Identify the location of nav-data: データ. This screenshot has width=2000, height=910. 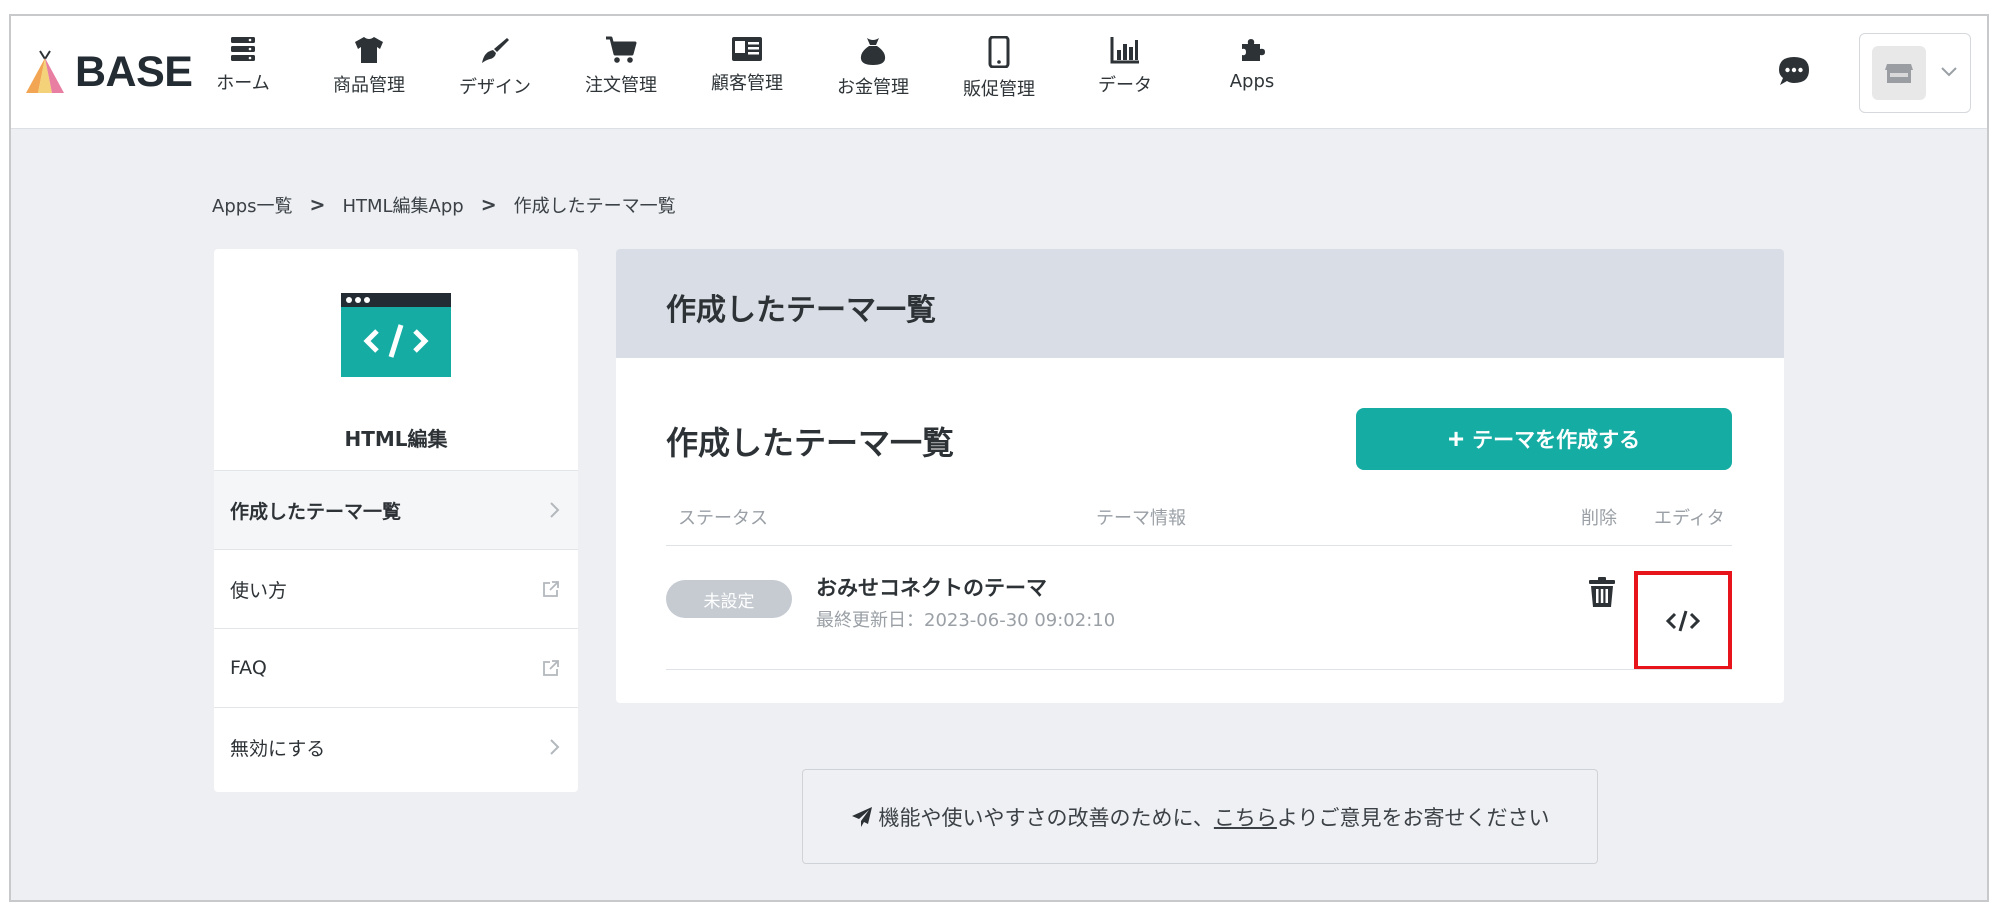
(1125, 71).